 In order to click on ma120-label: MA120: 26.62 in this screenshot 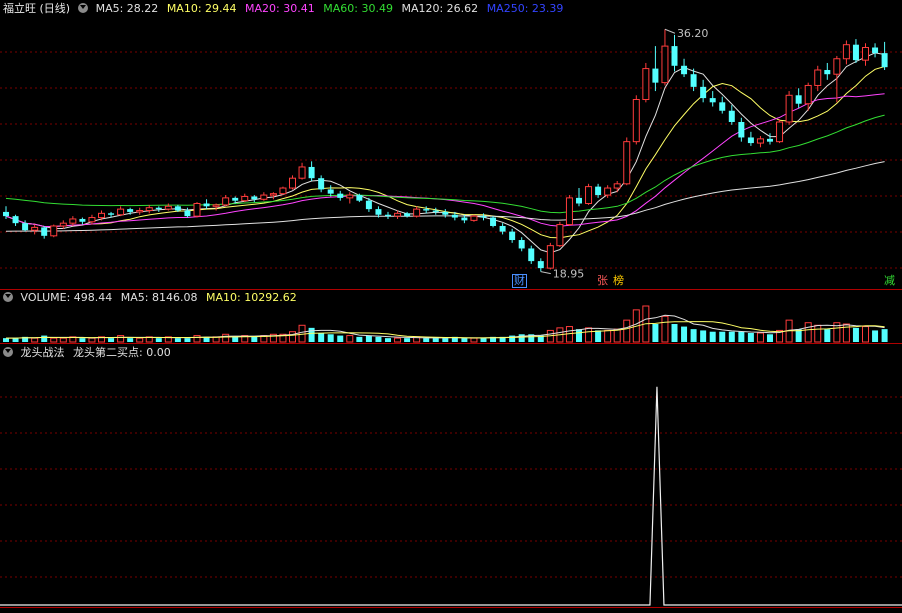, I will do `click(440, 8)`.